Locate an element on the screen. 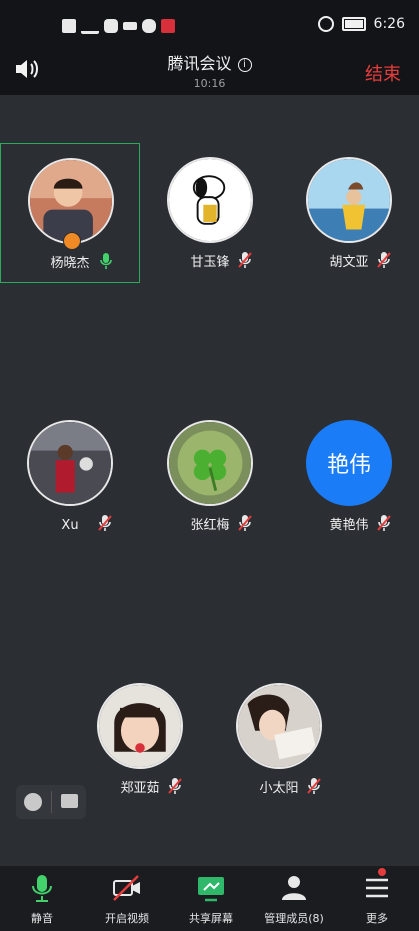 This screenshot has width=419, height=931. manage-members-button: 管理成员(8) is located at coordinates (294, 898).